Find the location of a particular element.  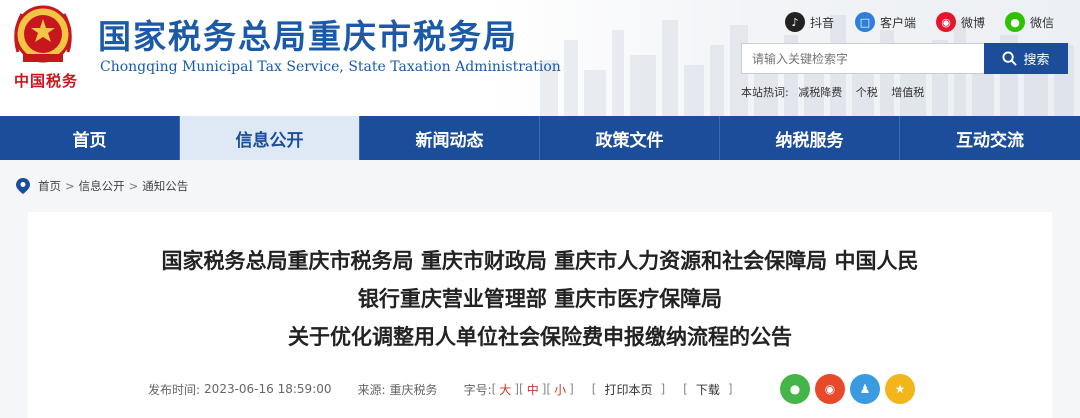

location-pin-icon is located at coordinates (23, 186).